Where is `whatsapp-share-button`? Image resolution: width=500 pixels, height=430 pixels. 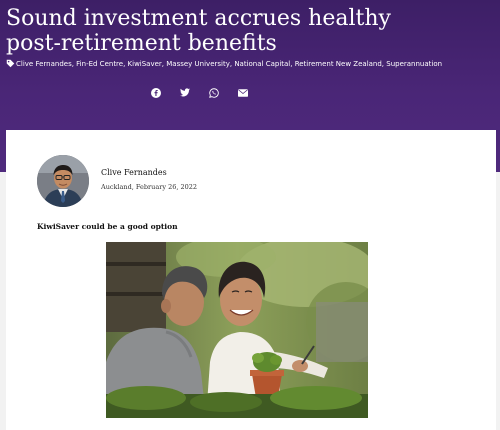 whatsapp-share-button is located at coordinates (213, 92).